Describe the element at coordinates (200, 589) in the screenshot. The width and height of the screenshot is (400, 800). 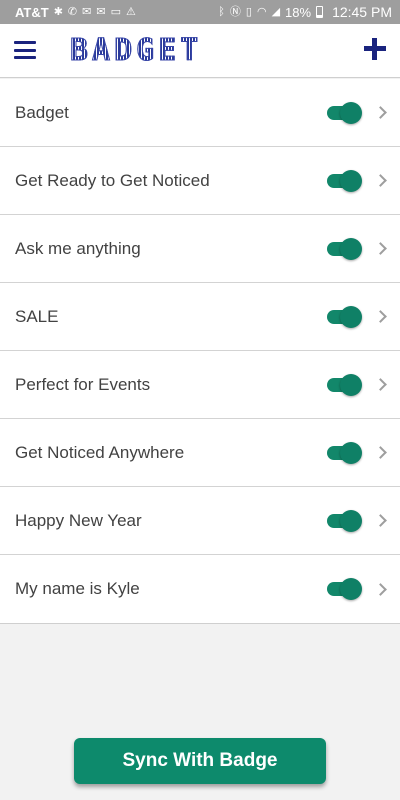
I see `badge-list-item: My name is Kyle` at that location.